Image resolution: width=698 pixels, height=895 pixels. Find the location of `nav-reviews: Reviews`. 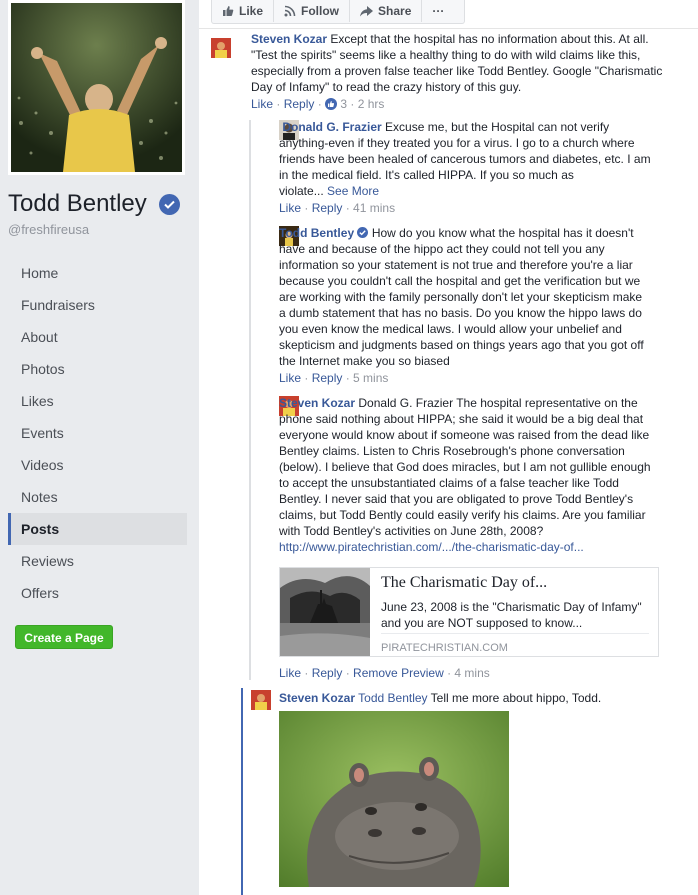

nav-reviews: Reviews is located at coordinates (97, 561).